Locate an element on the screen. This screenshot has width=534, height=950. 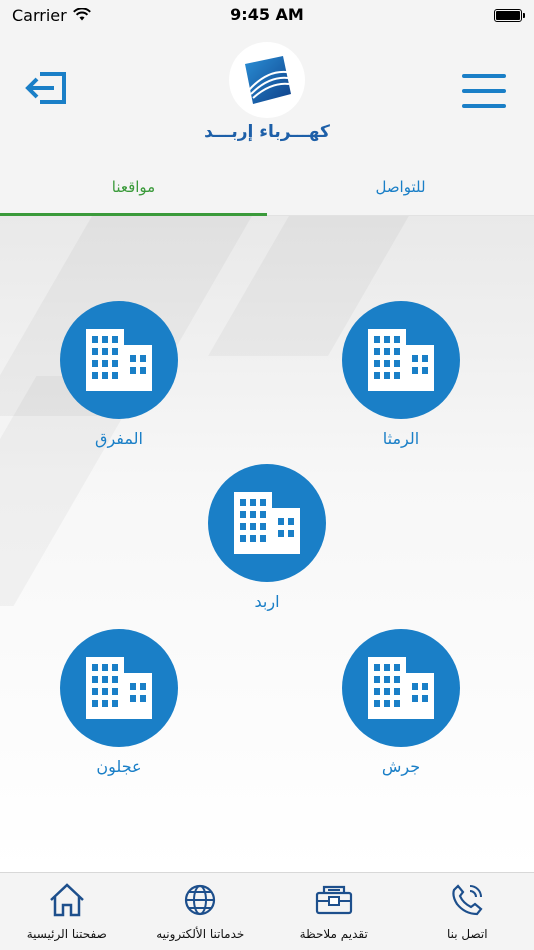
nav-home: صفحتنا الرئيسية is located at coordinates (67, 911).